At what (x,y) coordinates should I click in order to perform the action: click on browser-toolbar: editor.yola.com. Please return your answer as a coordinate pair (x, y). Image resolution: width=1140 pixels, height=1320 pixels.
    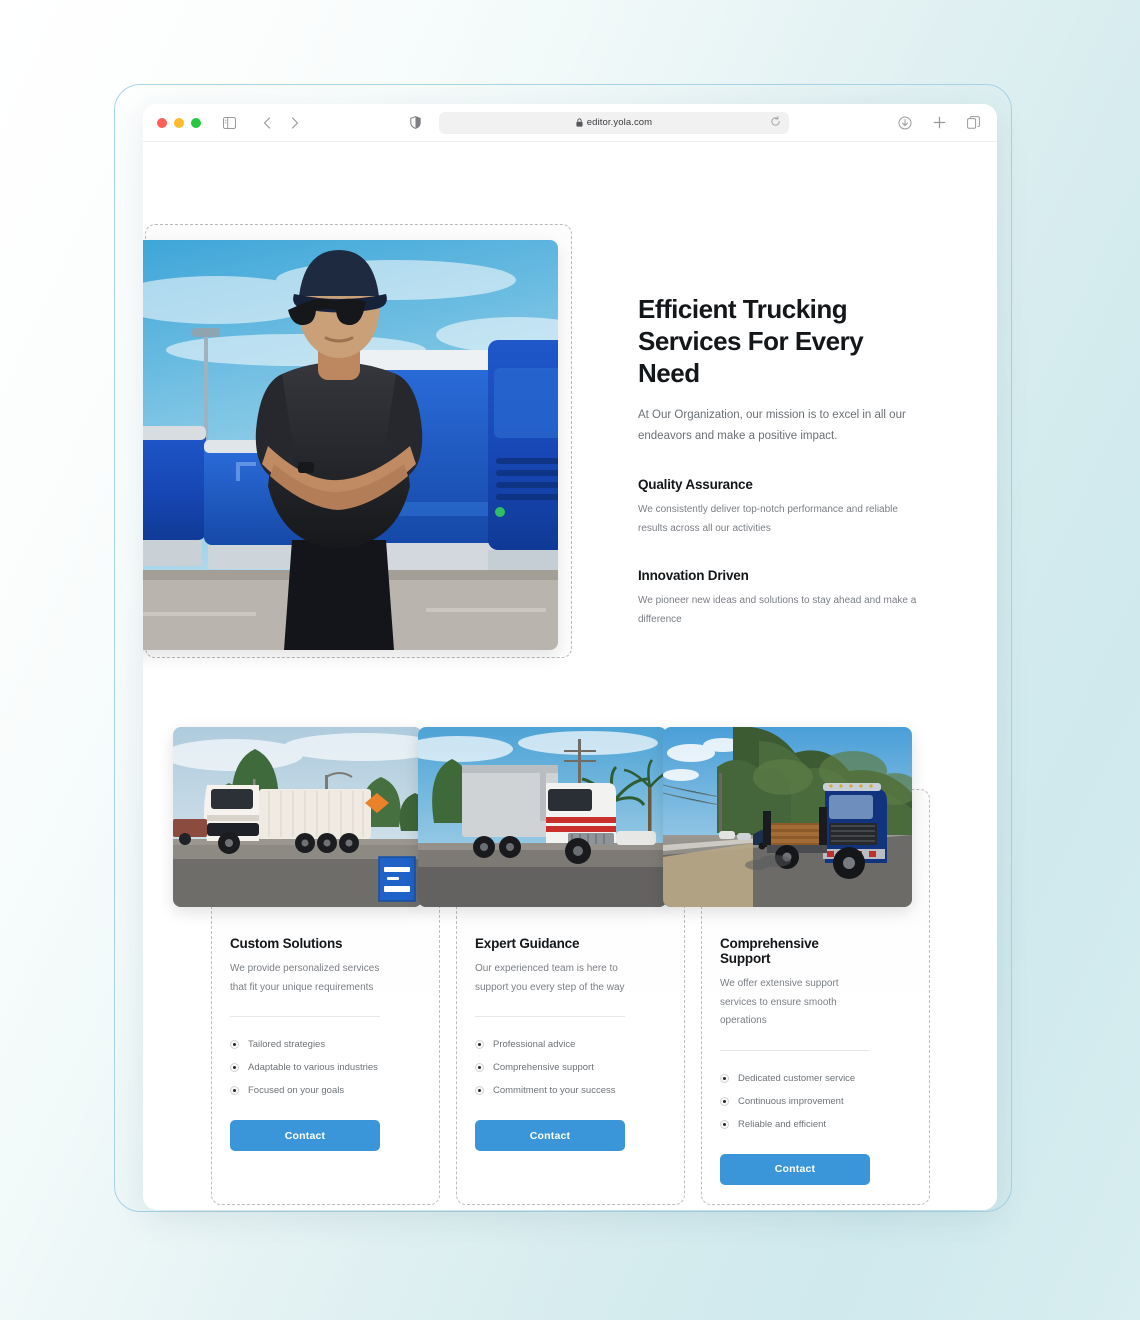
    Looking at the image, I should click on (570, 123).